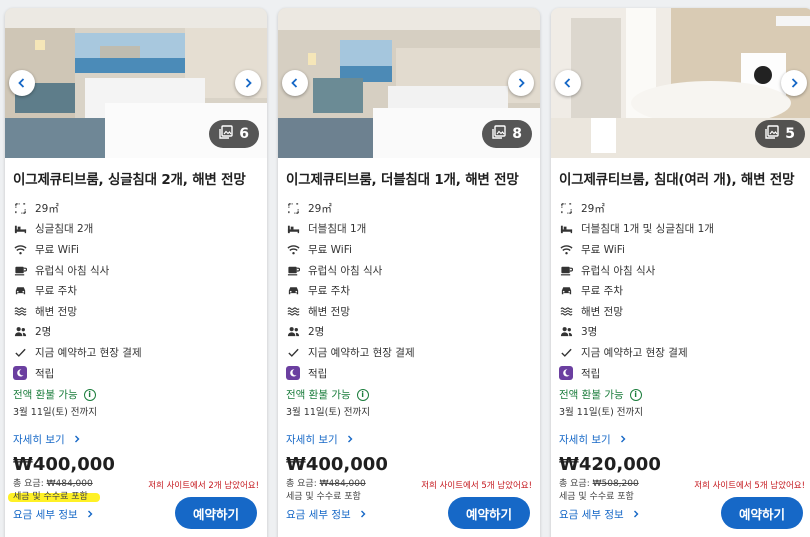 The height and width of the screenshot is (537, 810). I want to click on chevron-left-icon, so click(568, 83).